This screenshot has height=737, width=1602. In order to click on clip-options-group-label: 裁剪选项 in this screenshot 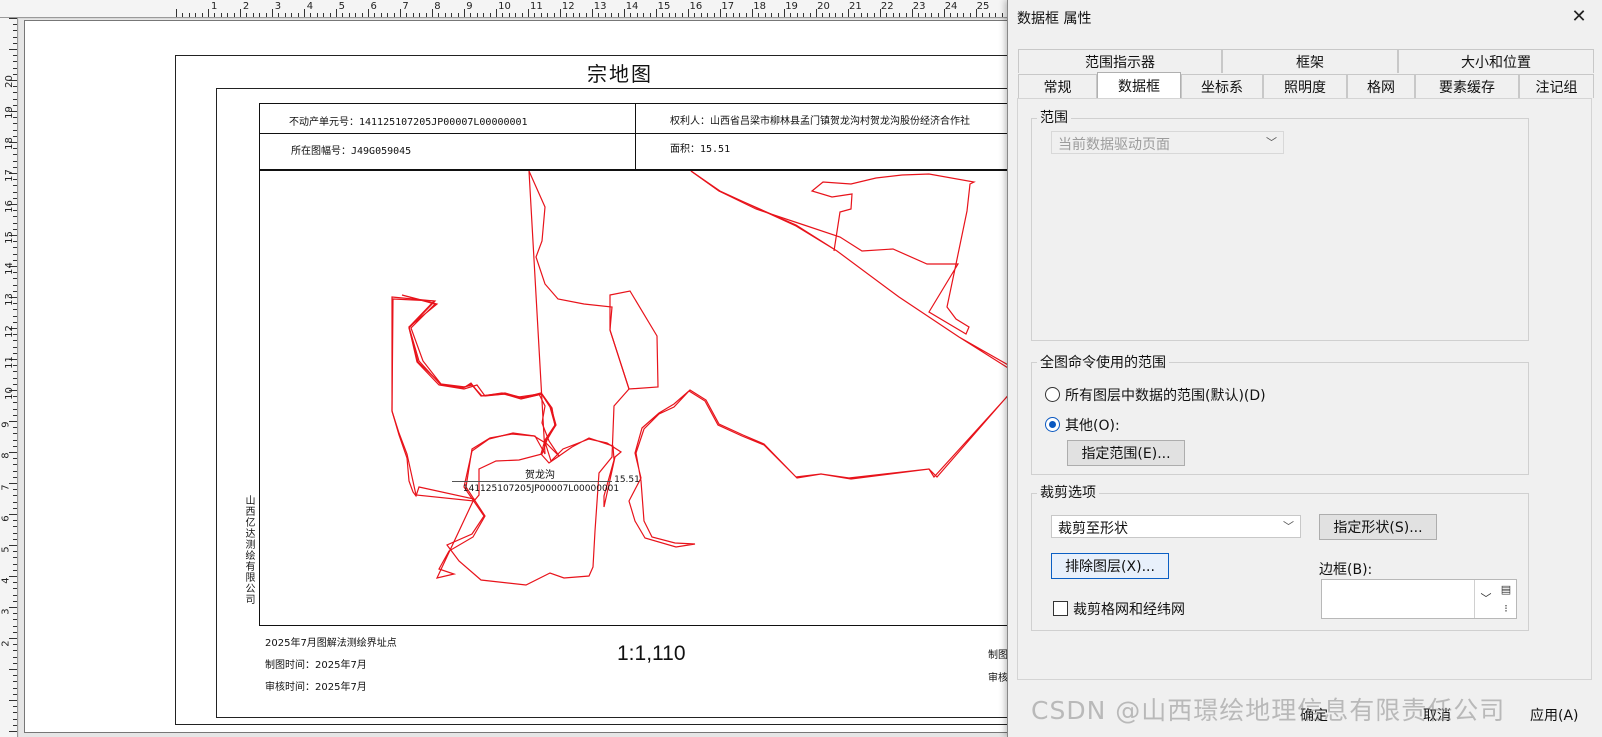, I will do `click(1068, 492)`.